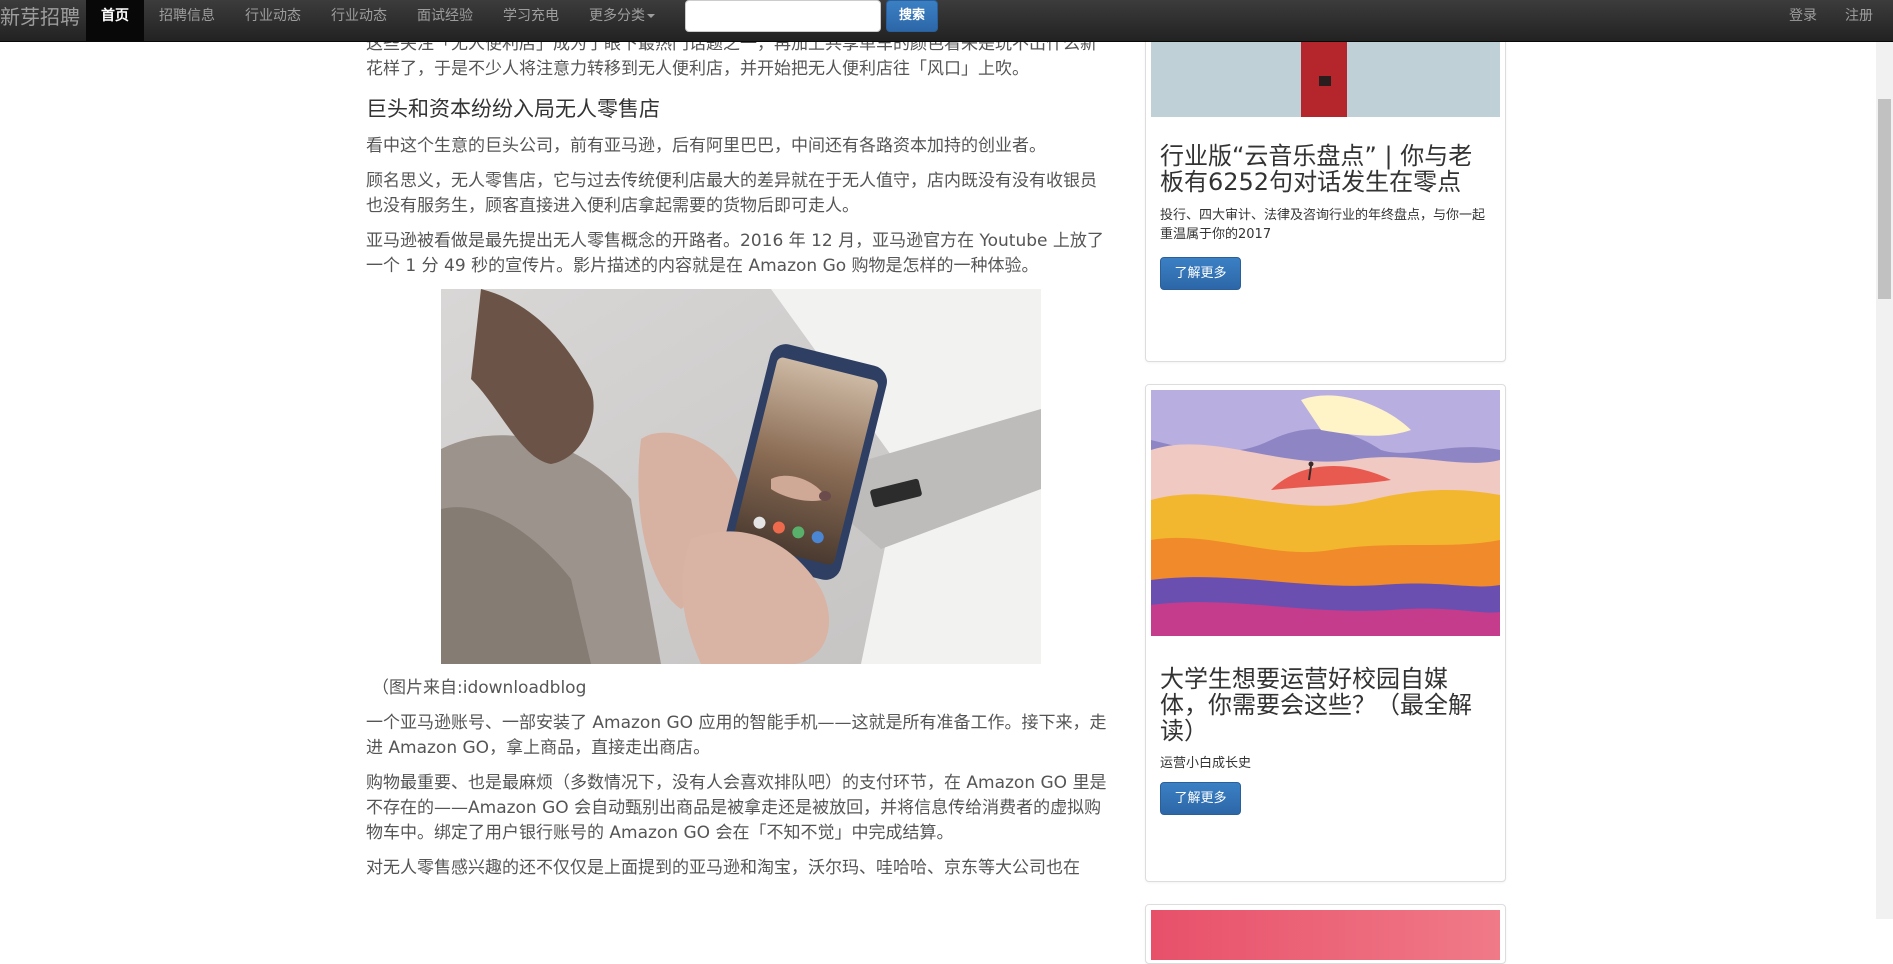 The height and width of the screenshot is (964, 1893). I want to click on article-heading: 巨头和资本纷纷入局无人零售店, so click(513, 109).